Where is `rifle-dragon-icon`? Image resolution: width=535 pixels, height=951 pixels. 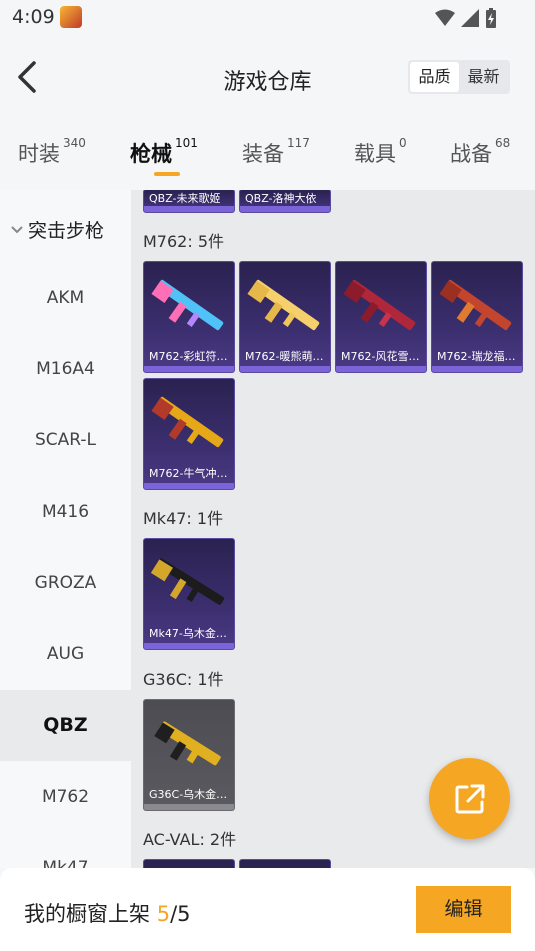 rifle-dragon-icon is located at coordinates (475, 305).